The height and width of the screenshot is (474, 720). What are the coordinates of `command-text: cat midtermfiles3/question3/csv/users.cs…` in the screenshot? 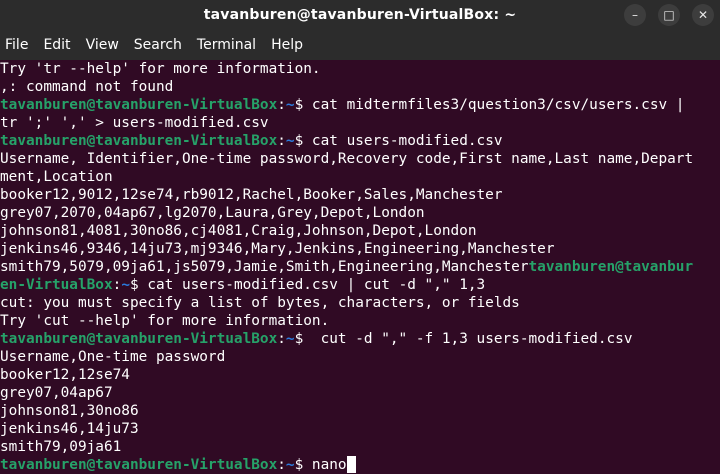 It's located at (498, 105).